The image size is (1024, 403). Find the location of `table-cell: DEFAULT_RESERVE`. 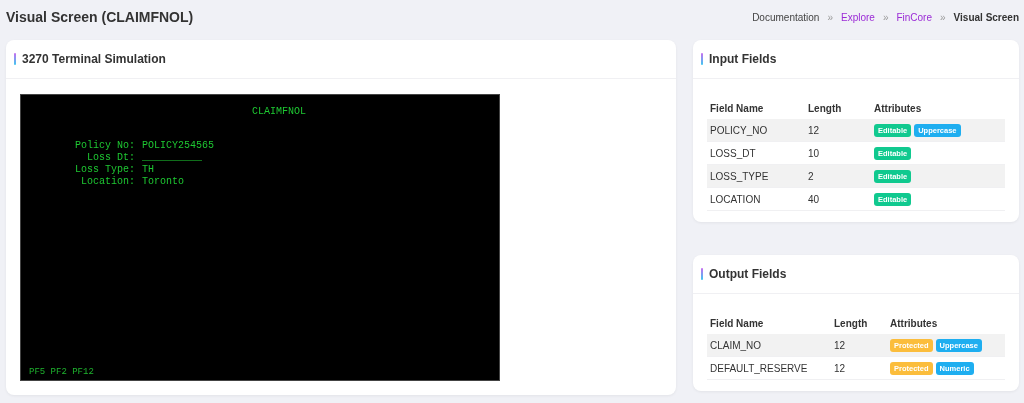

table-cell: DEFAULT_RESERVE is located at coordinates (769, 368).